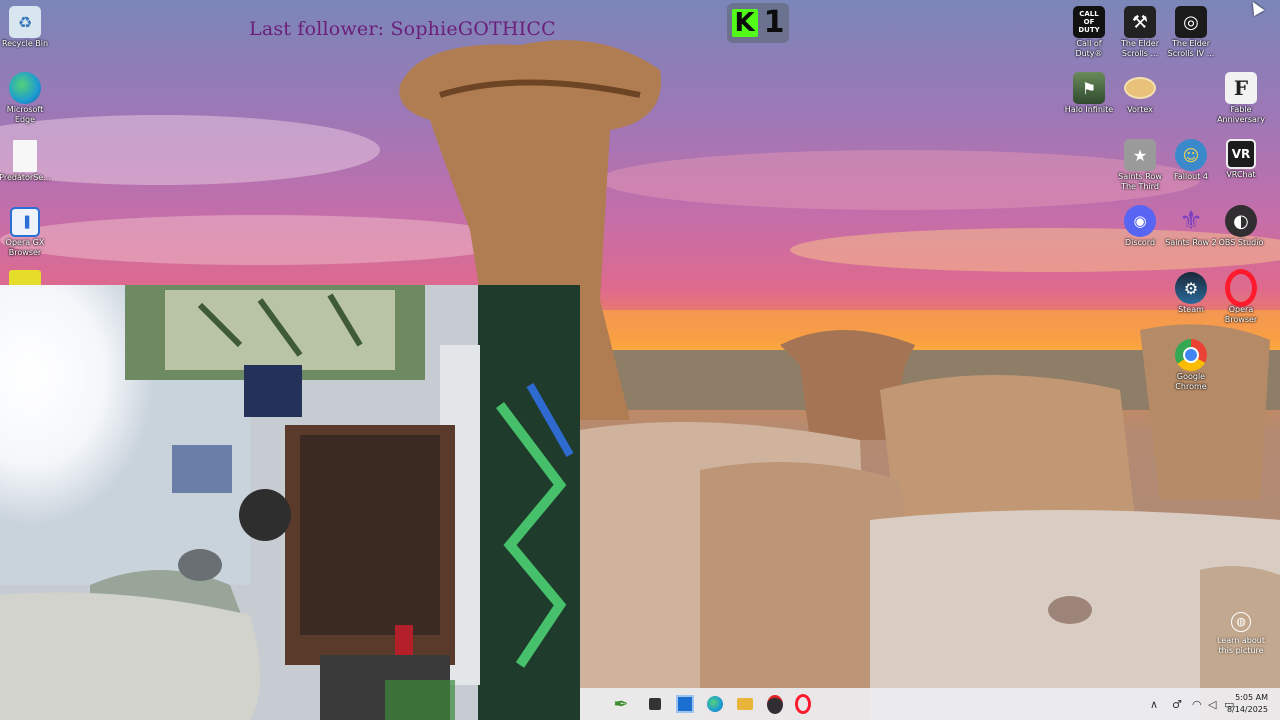 The width and height of the screenshot is (1280, 720). I want to click on desktop-icon-vrchat: VR VRChat, so click(1241, 159).